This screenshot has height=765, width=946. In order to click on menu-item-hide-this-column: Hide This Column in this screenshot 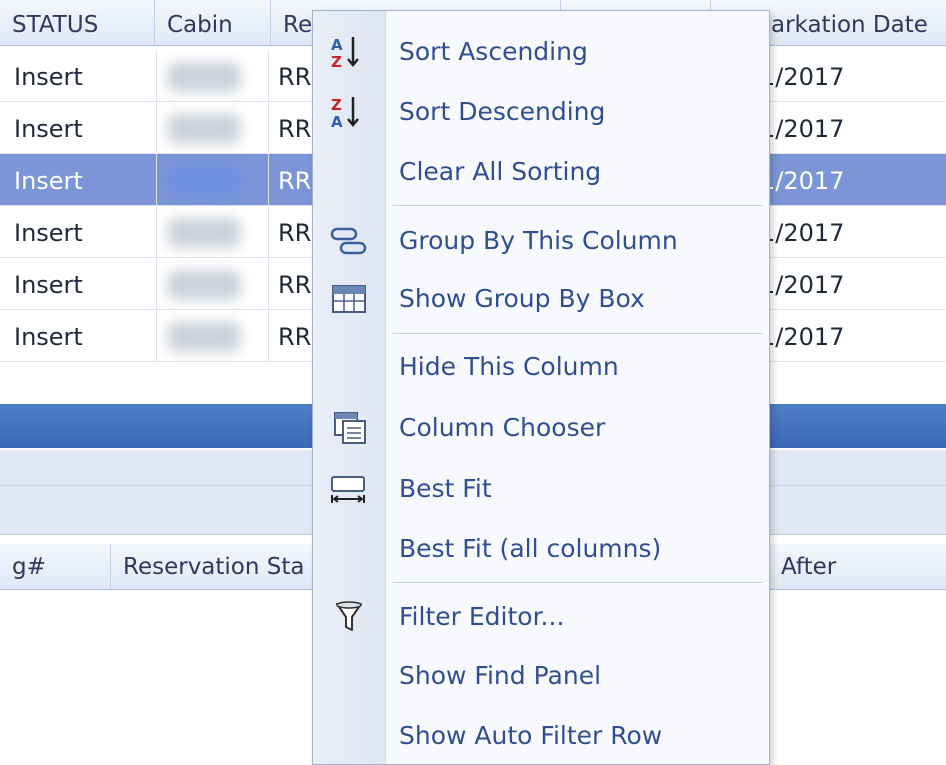, I will do `click(541, 367)`.